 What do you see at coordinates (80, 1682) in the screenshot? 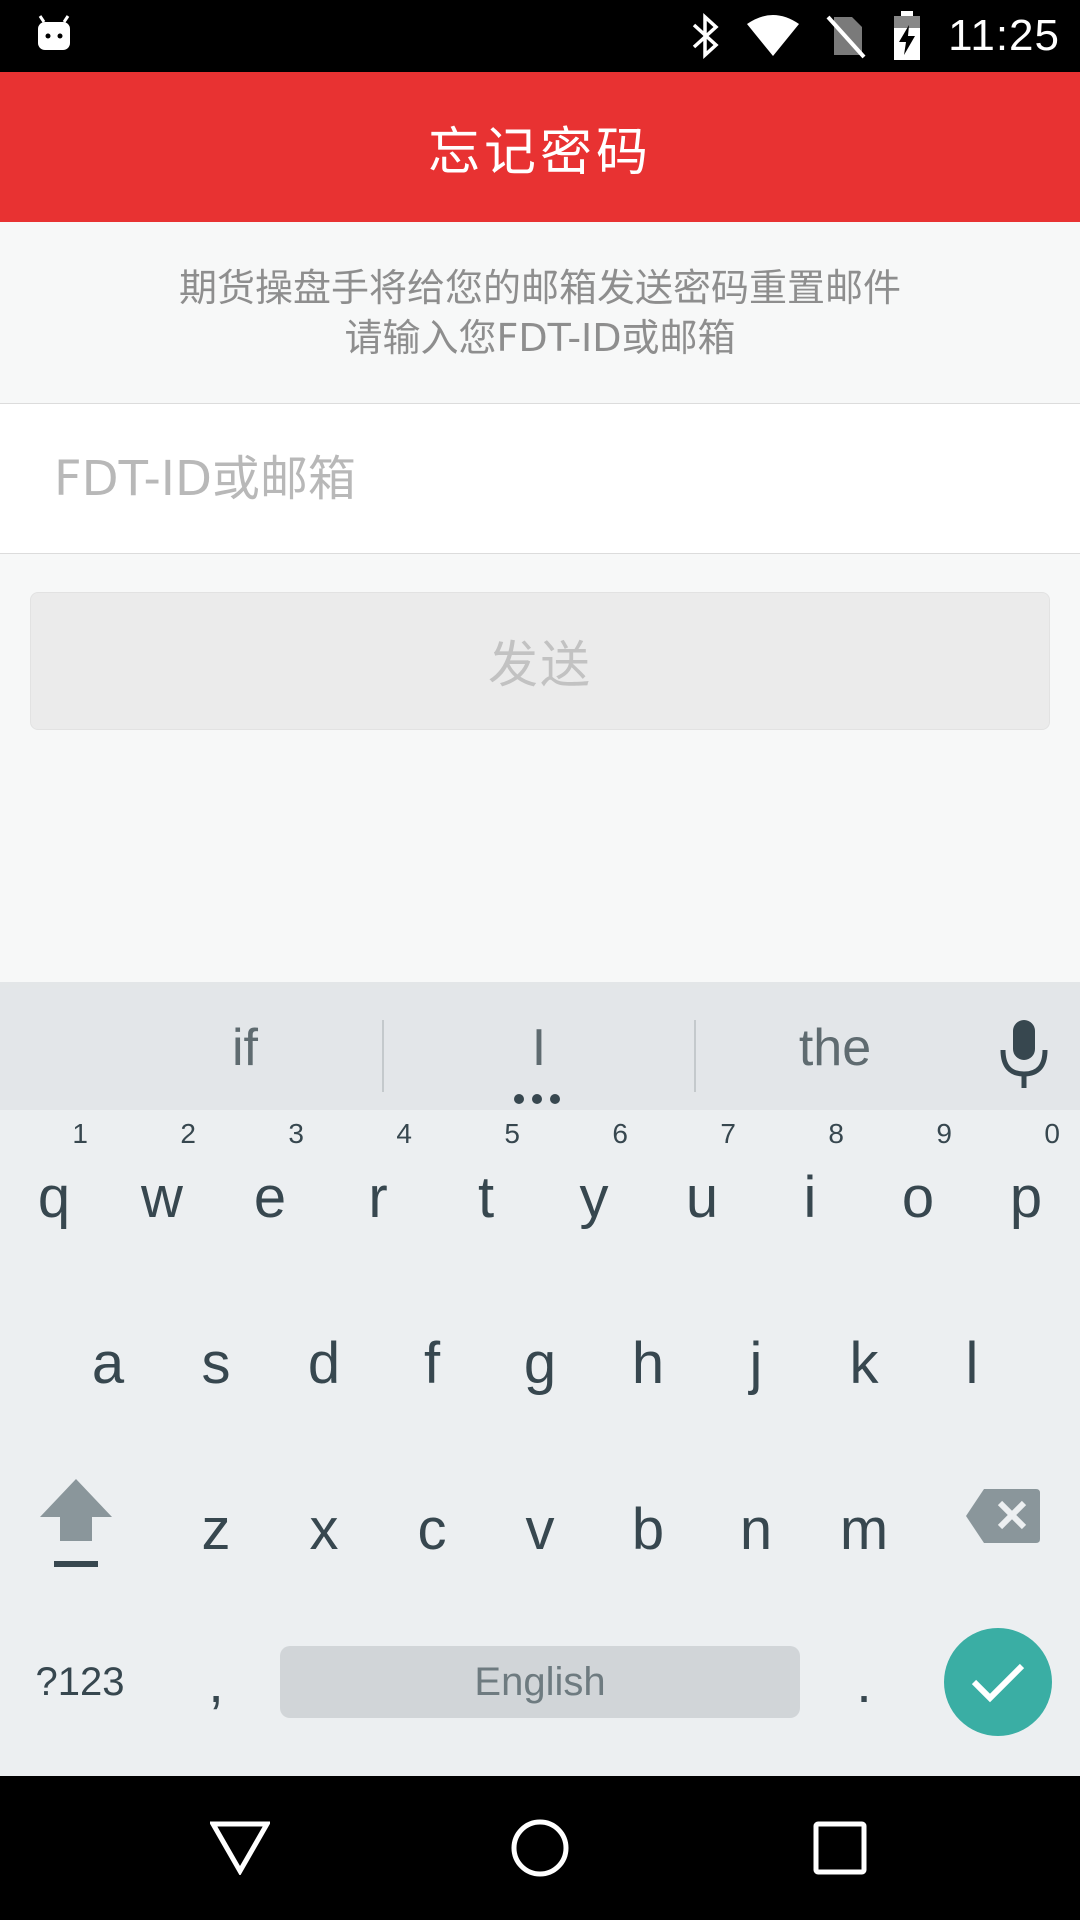
I see `symbols-key: ?123` at bounding box center [80, 1682].